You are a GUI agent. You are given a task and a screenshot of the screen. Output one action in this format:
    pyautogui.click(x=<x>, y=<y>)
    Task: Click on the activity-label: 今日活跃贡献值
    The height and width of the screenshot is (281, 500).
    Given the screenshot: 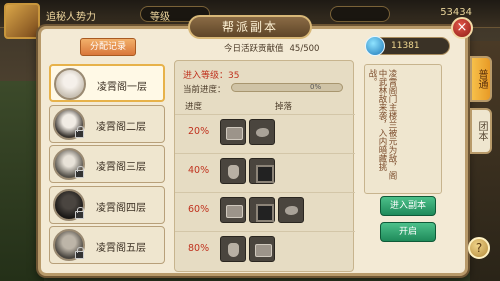 What is the action you would take?
    pyautogui.click(x=254, y=49)
    